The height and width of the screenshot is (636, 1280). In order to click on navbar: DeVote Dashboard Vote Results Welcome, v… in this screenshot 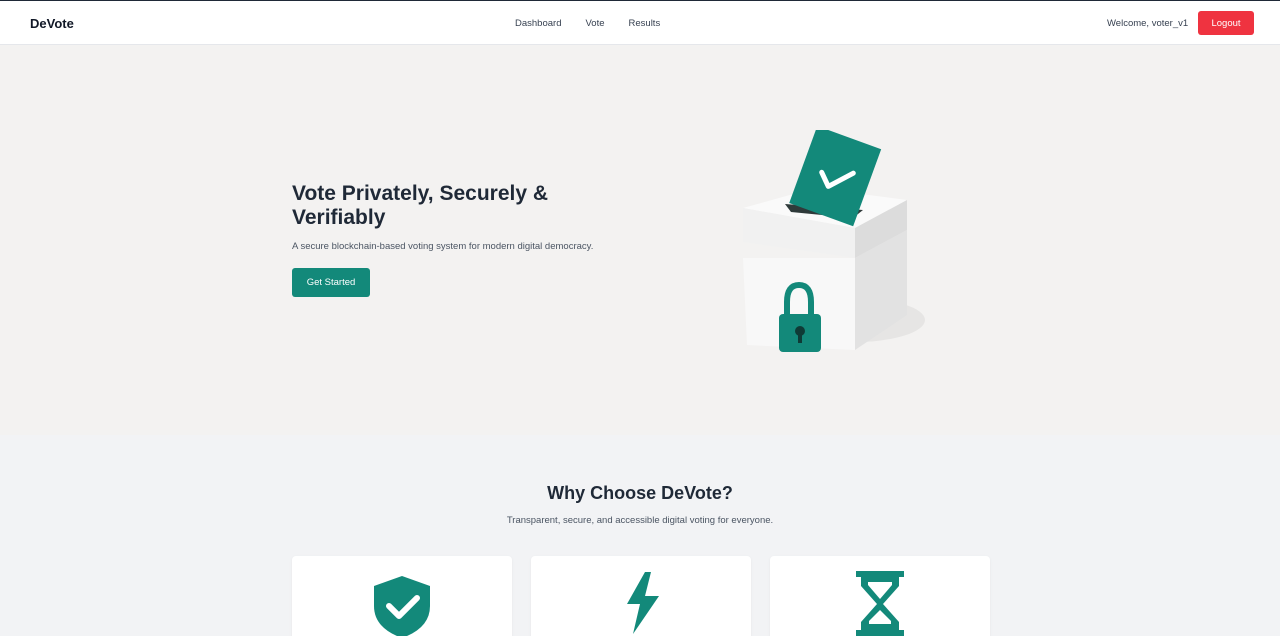, I will do `click(640, 22)`.